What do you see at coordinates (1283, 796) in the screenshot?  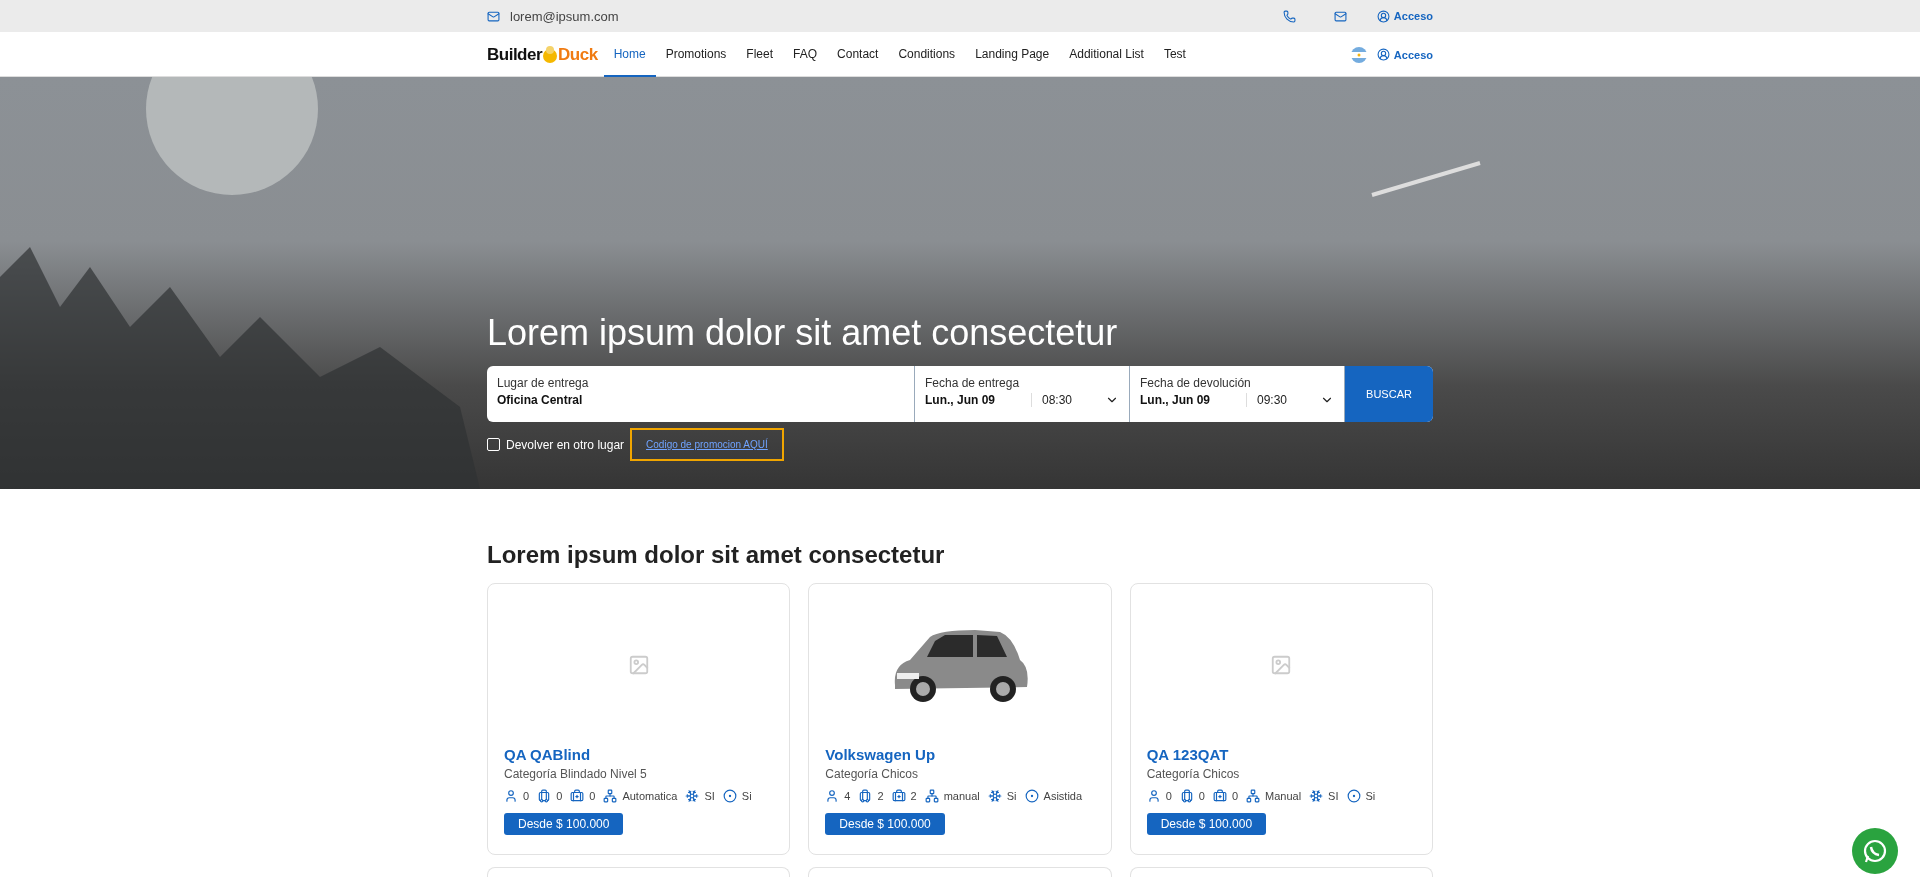 I see `spec-value: Manual` at bounding box center [1283, 796].